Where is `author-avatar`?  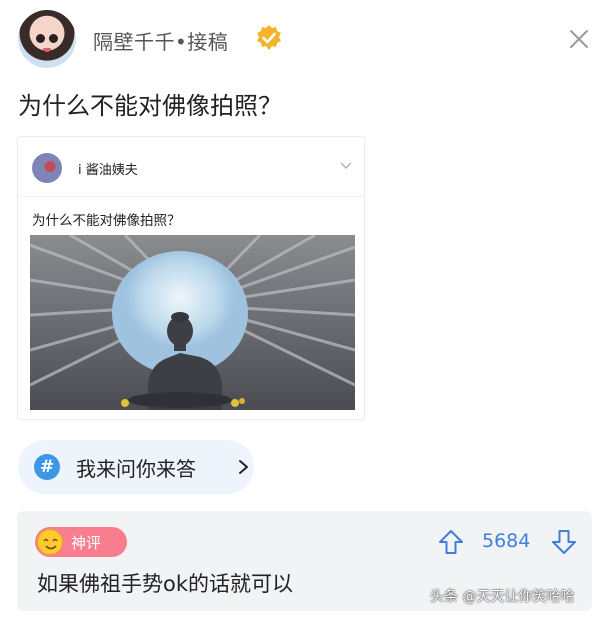
author-avatar is located at coordinates (47, 39).